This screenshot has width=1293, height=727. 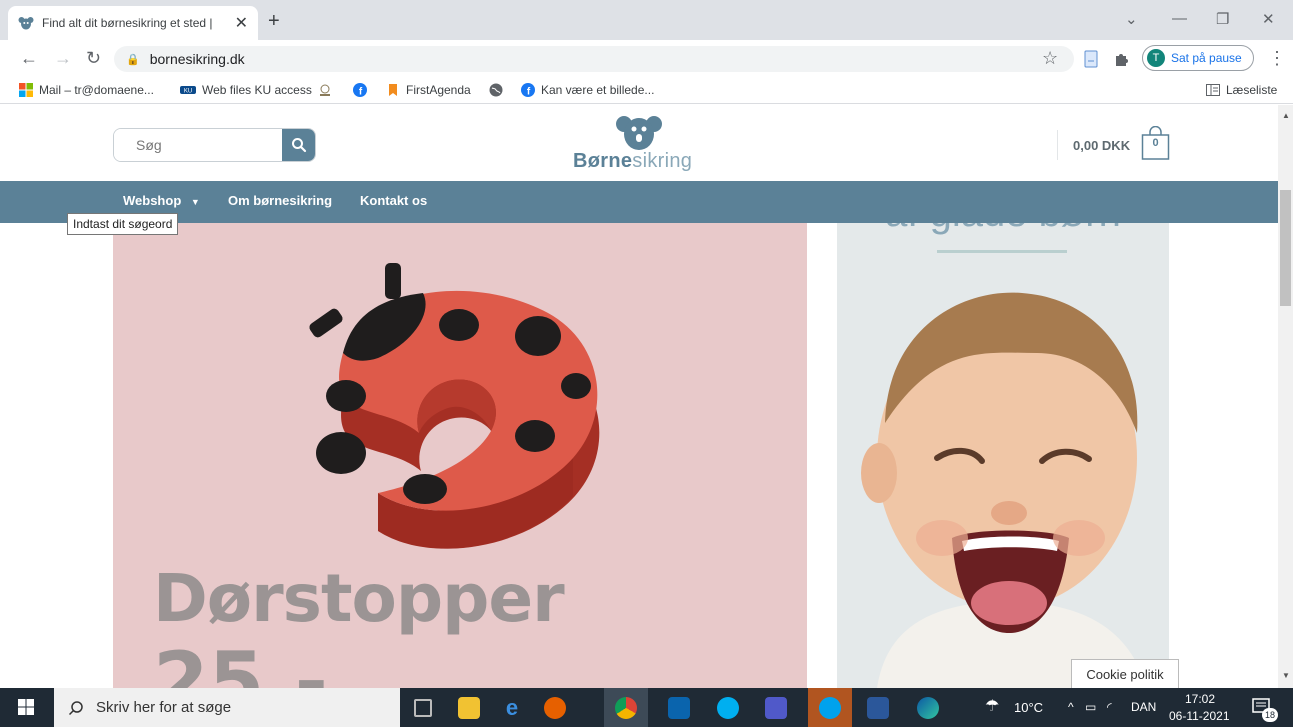 What do you see at coordinates (1003, 229) in the screenshot?
I see `hero-tagline: af glade børn` at bounding box center [1003, 229].